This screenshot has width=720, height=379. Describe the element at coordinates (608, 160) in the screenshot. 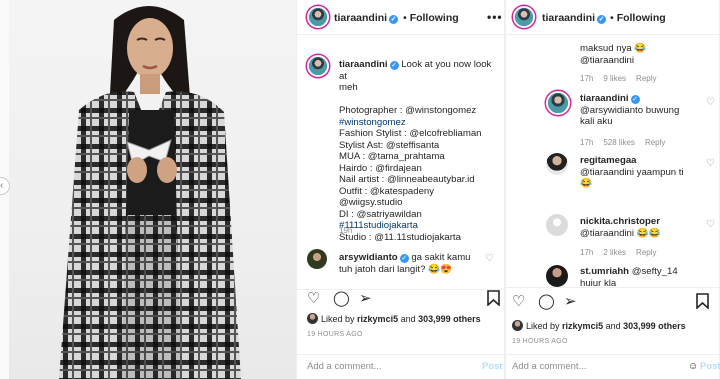

I see `comment-username: regitamegaa` at that location.